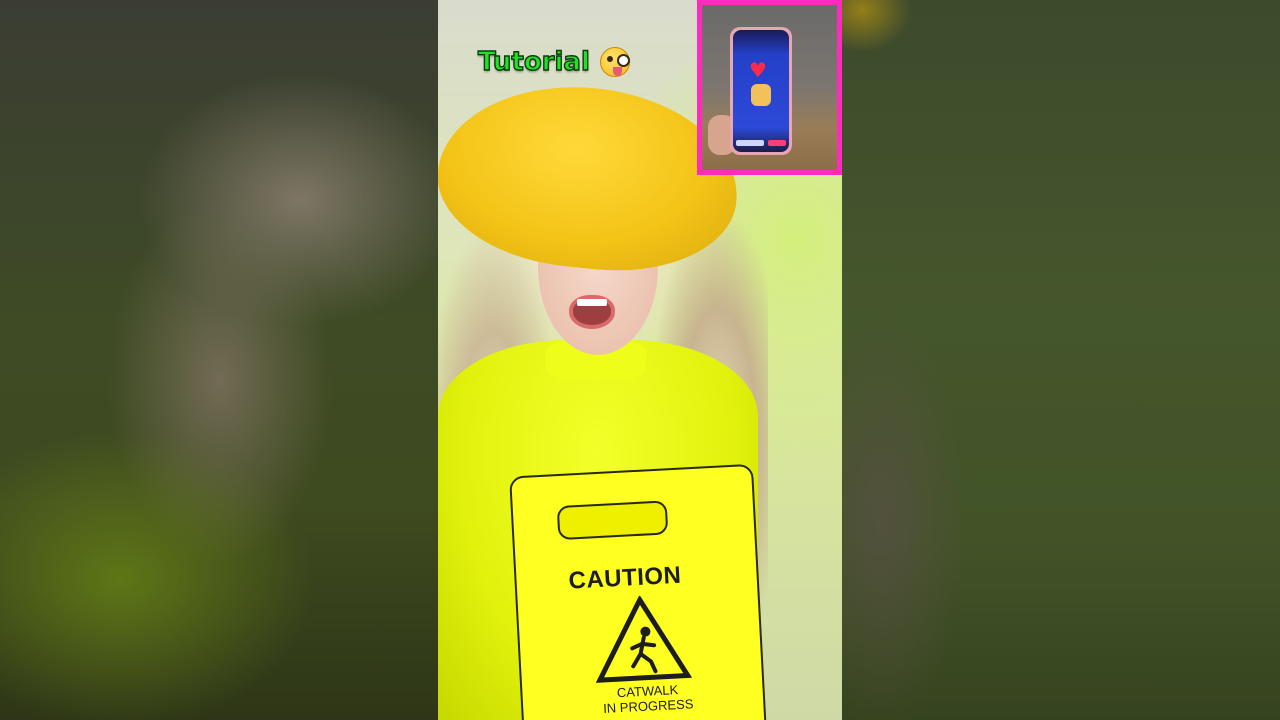  What do you see at coordinates (761, 95) in the screenshot?
I see `finger-heart-icon` at bounding box center [761, 95].